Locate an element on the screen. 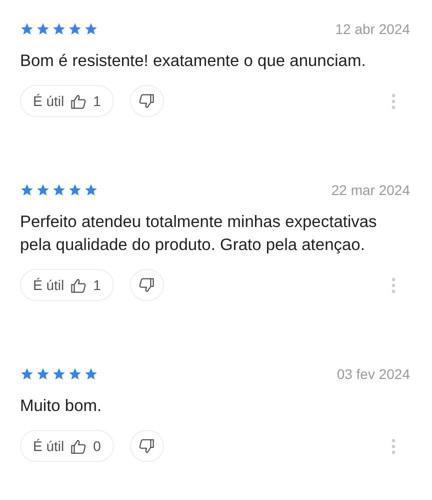 The height and width of the screenshot is (500, 432). review-text: Muito bom. is located at coordinates (61, 406).